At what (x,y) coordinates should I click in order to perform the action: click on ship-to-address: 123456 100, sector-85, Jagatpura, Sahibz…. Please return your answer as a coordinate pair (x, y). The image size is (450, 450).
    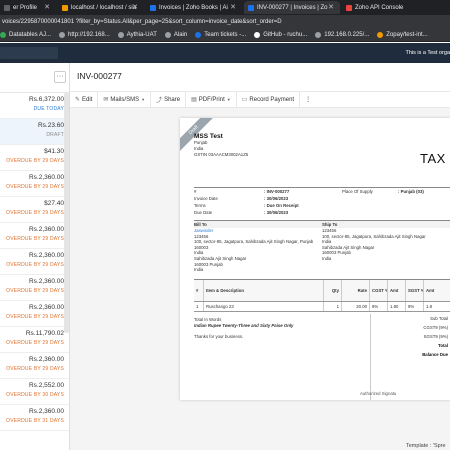
    Looking at the image, I should click on (386, 250).